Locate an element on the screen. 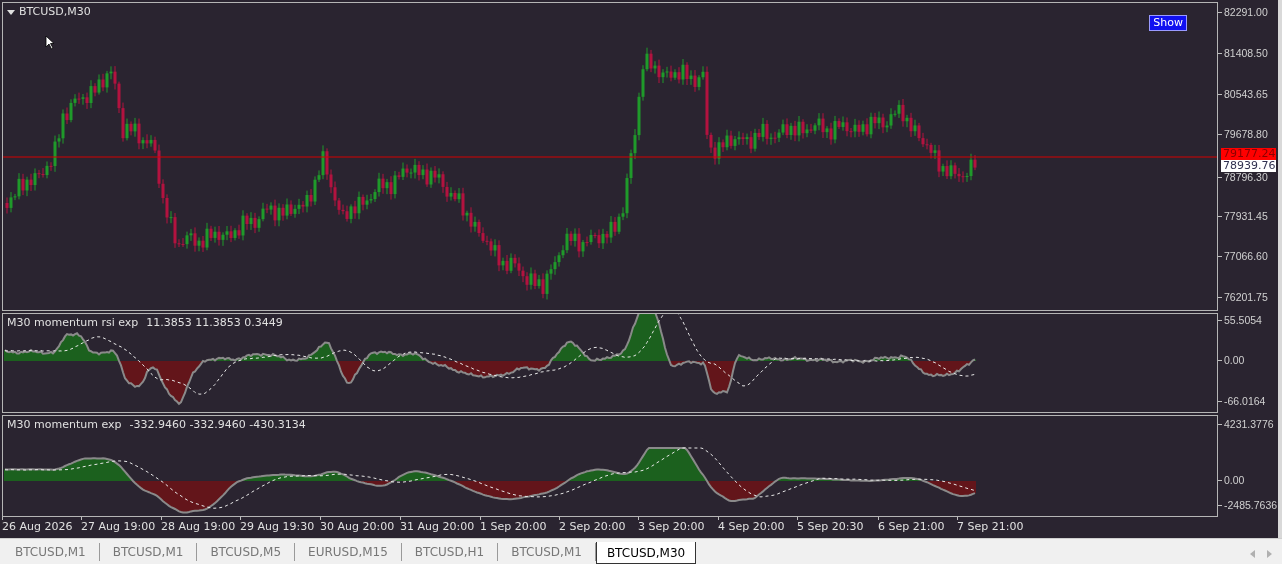  indicator-label: M30 momentum exp is located at coordinates (64, 425).